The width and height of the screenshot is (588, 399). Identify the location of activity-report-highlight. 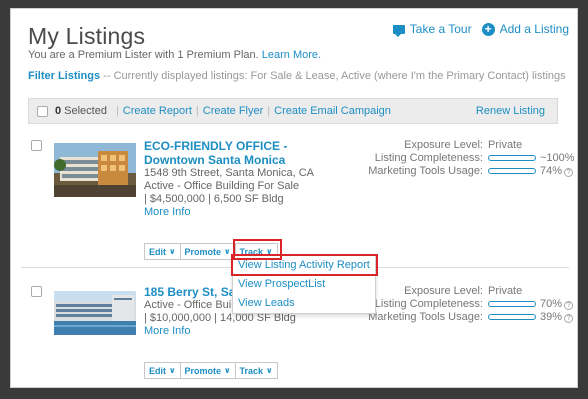
(304, 265).